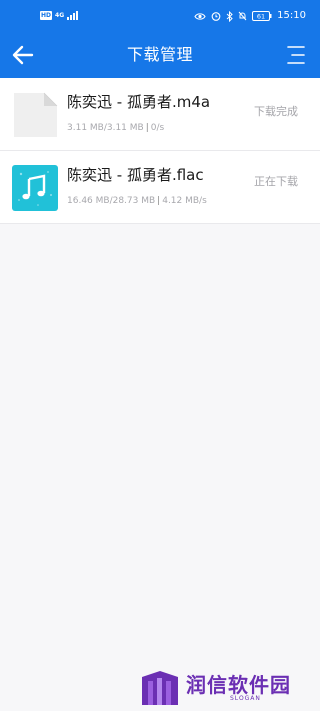 The height and width of the screenshot is (711, 320). What do you see at coordinates (200, 16) in the screenshot?
I see `eye-icon` at bounding box center [200, 16].